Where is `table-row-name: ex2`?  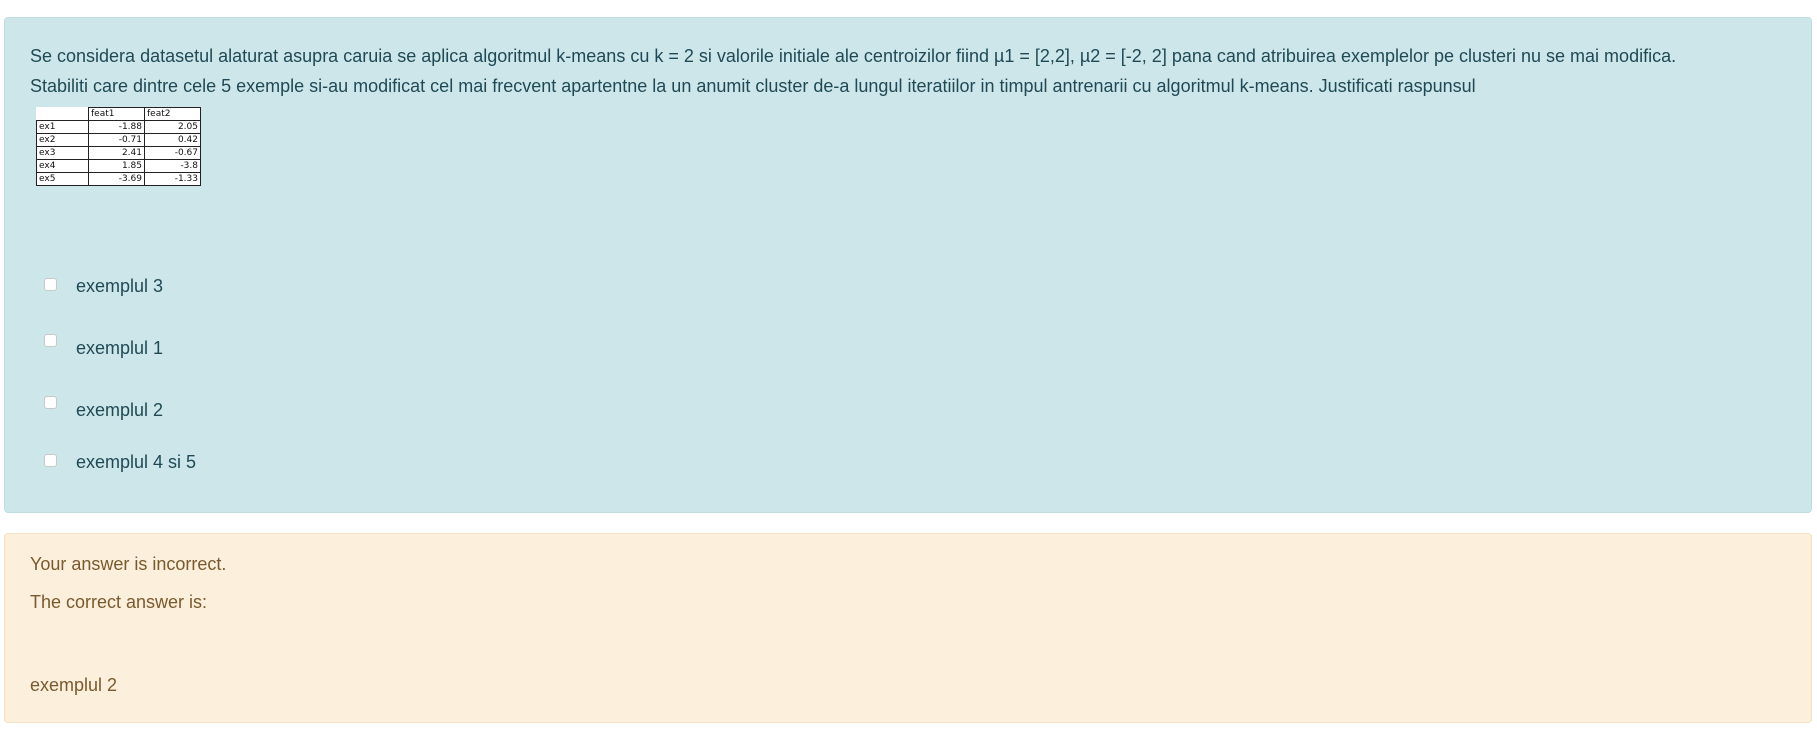
table-row-name: ex2 is located at coordinates (62, 140).